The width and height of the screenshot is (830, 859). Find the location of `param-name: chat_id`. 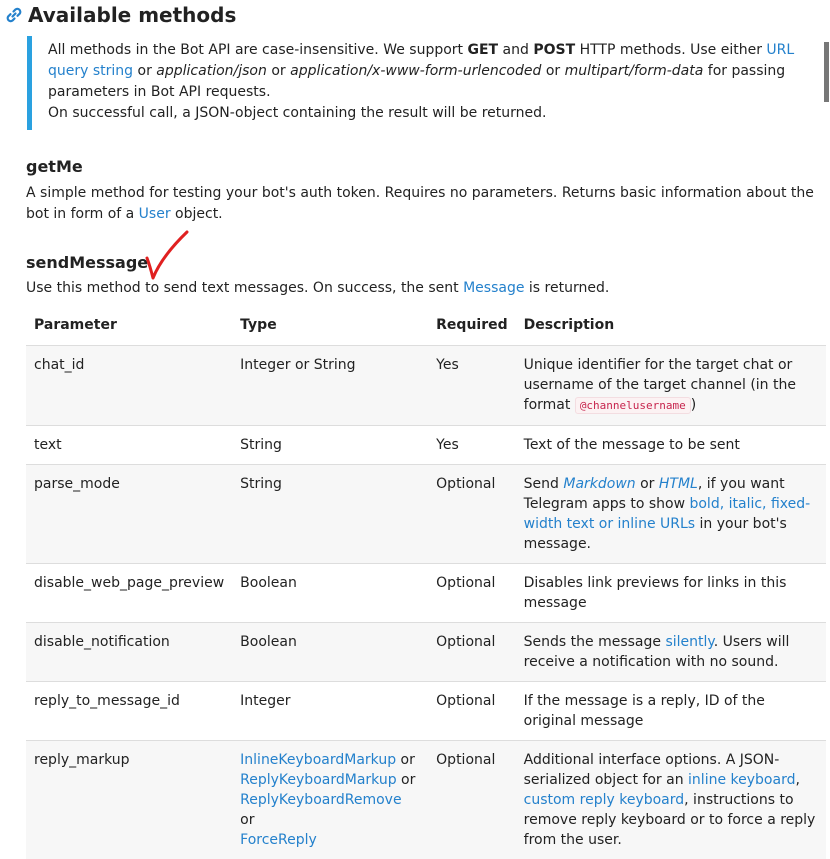

param-name: chat_id is located at coordinates (129, 386).